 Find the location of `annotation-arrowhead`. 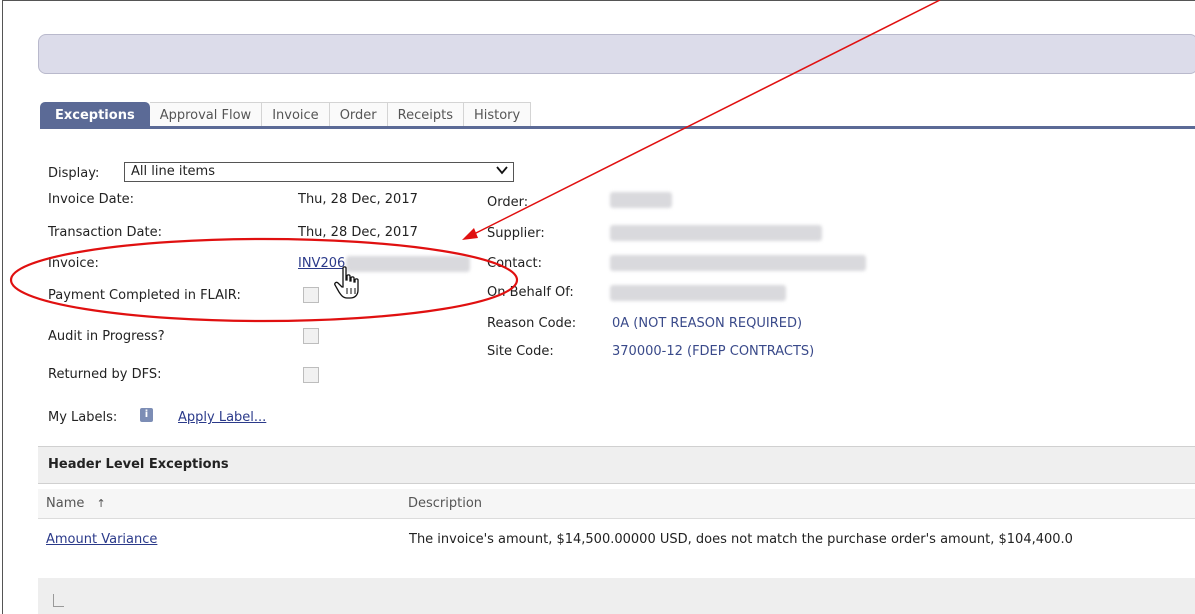

annotation-arrowhead is located at coordinates (470, 234).